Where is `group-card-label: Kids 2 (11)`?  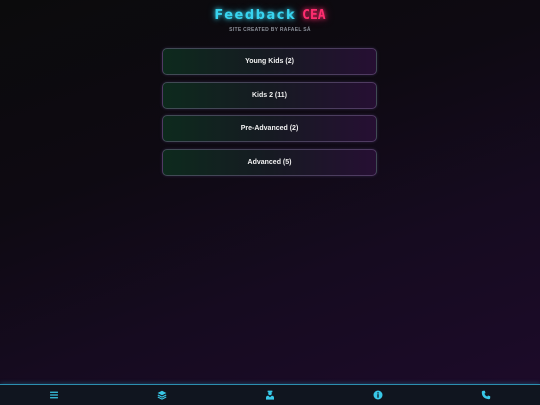
group-card-label: Kids 2 (11) is located at coordinates (269, 95).